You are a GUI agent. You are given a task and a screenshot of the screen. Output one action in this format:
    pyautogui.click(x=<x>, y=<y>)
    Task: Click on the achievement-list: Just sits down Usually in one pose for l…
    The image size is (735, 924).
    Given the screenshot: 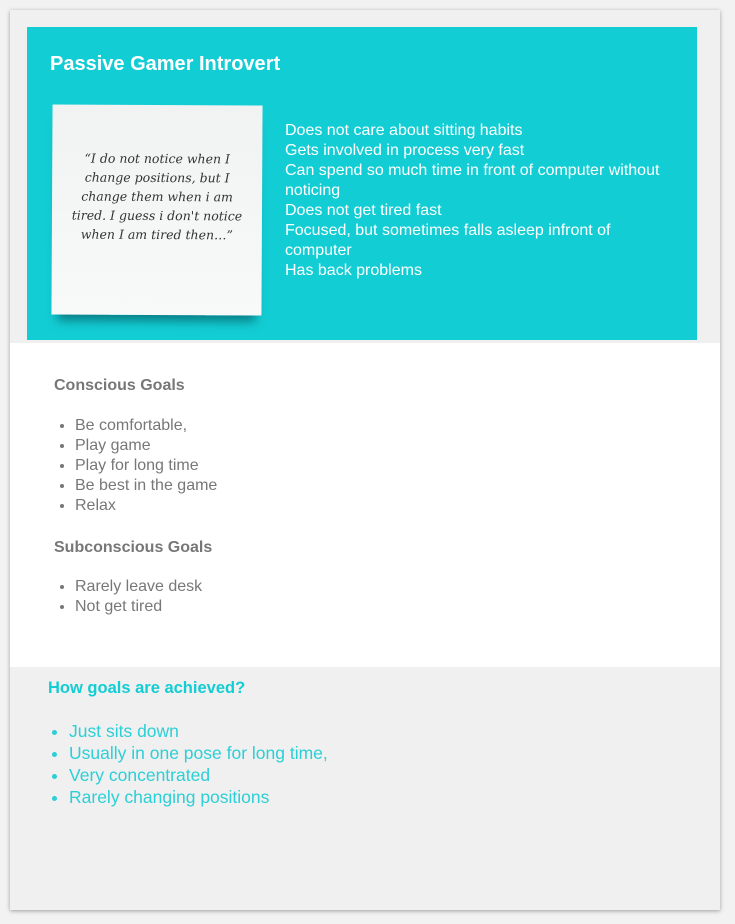 What is the action you would take?
    pyautogui.click(x=188, y=764)
    